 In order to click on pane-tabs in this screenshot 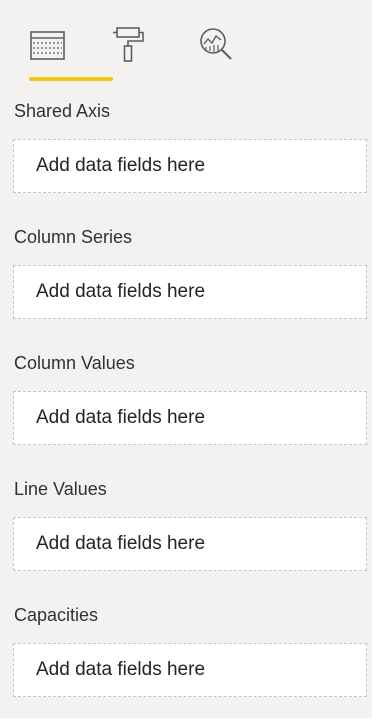, I will do `click(186, 43)`.